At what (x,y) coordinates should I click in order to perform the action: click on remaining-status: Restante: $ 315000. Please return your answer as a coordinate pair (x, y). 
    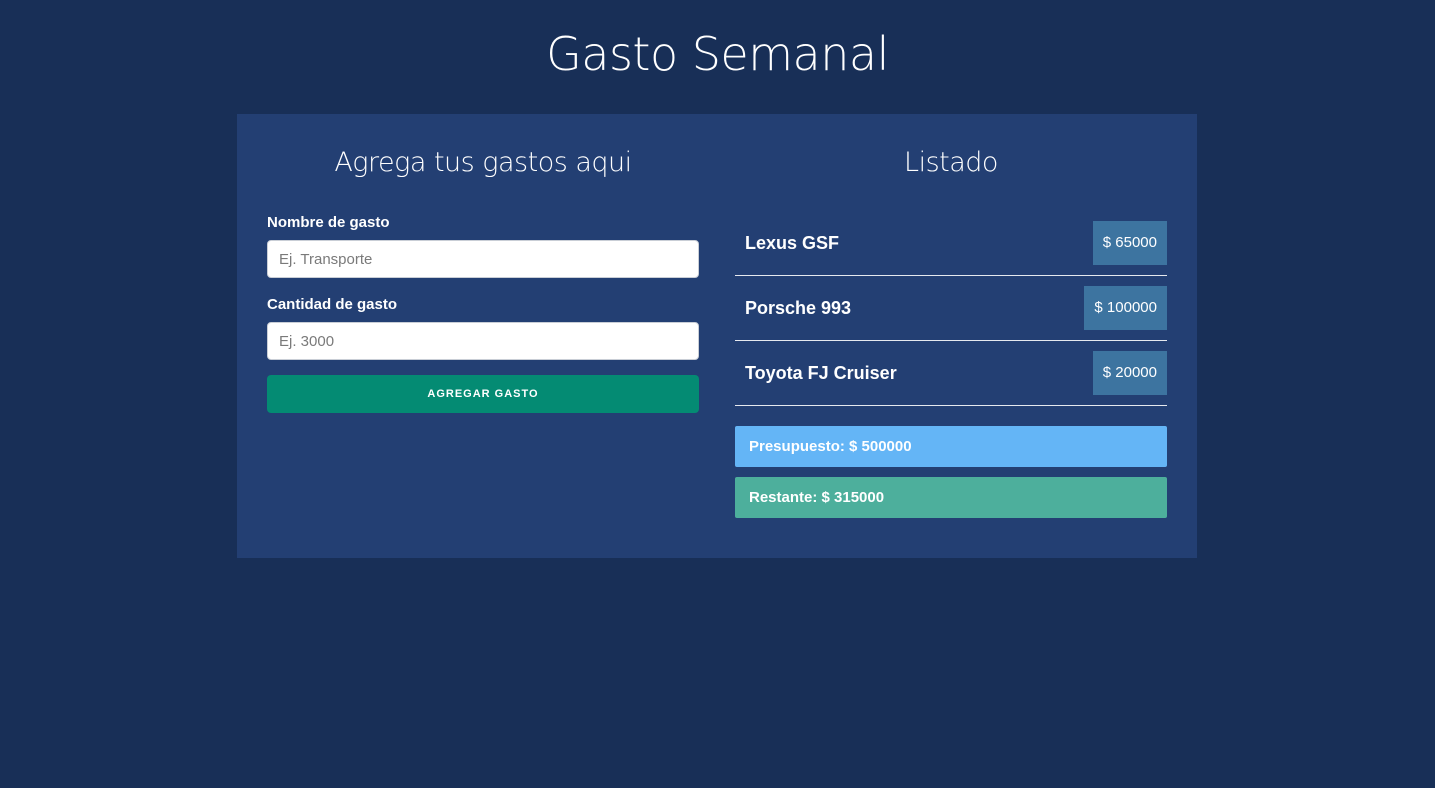
    Looking at the image, I should click on (951, 497).